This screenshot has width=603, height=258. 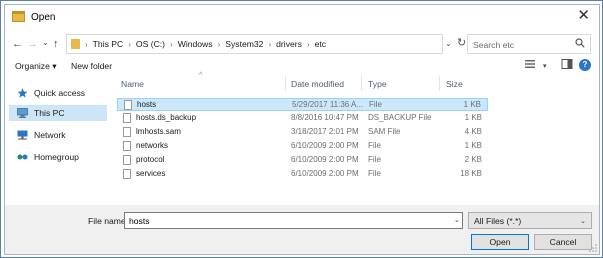 I want to click on recent-locations-dropdown: ⌄, so click(x=45, y=43).